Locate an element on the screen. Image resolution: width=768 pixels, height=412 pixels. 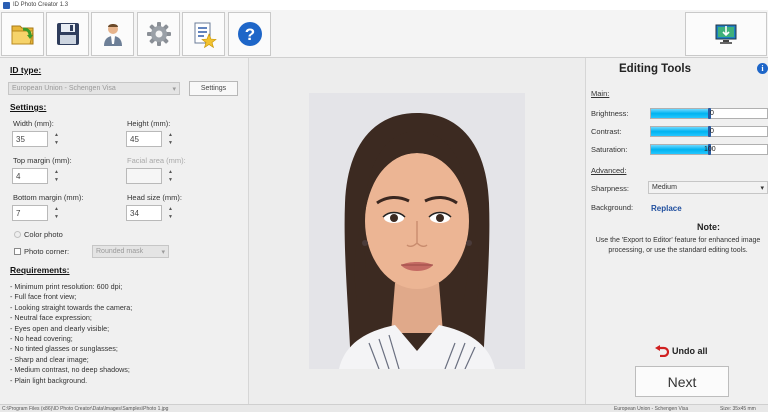
status-id-type: European Union - Schengen Visa is located at coordinates (651, 409).